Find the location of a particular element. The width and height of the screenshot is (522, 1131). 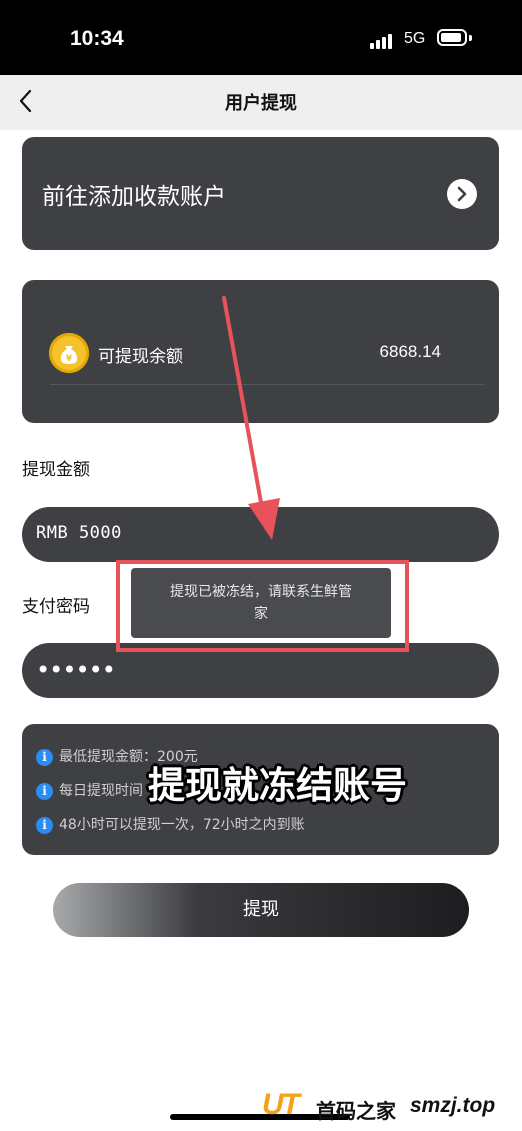

info-row: i 每日提现时间 is located at coordinates (89, 790).